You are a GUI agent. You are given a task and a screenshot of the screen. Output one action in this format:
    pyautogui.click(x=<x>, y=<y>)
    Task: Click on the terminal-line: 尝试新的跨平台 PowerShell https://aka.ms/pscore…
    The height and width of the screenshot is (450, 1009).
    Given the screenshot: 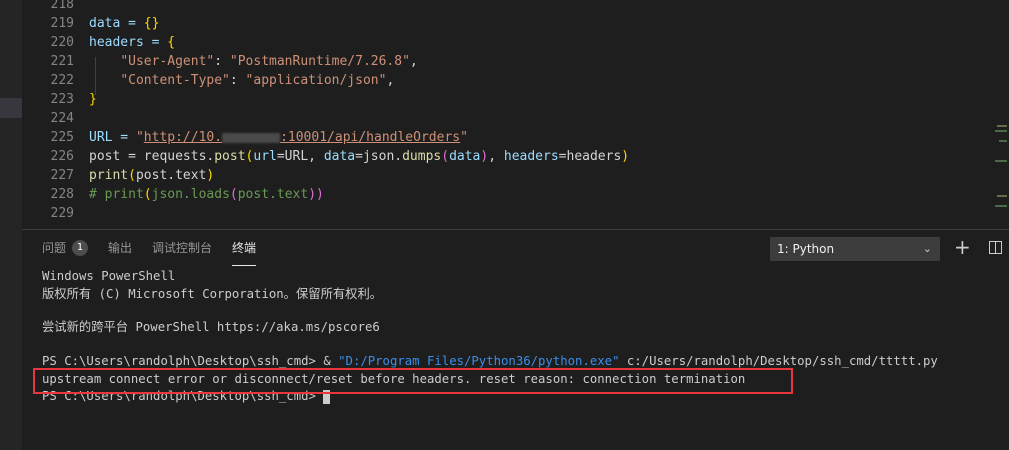 What is the action you would take?
    pyautogui.click(x=211, y=327)
    